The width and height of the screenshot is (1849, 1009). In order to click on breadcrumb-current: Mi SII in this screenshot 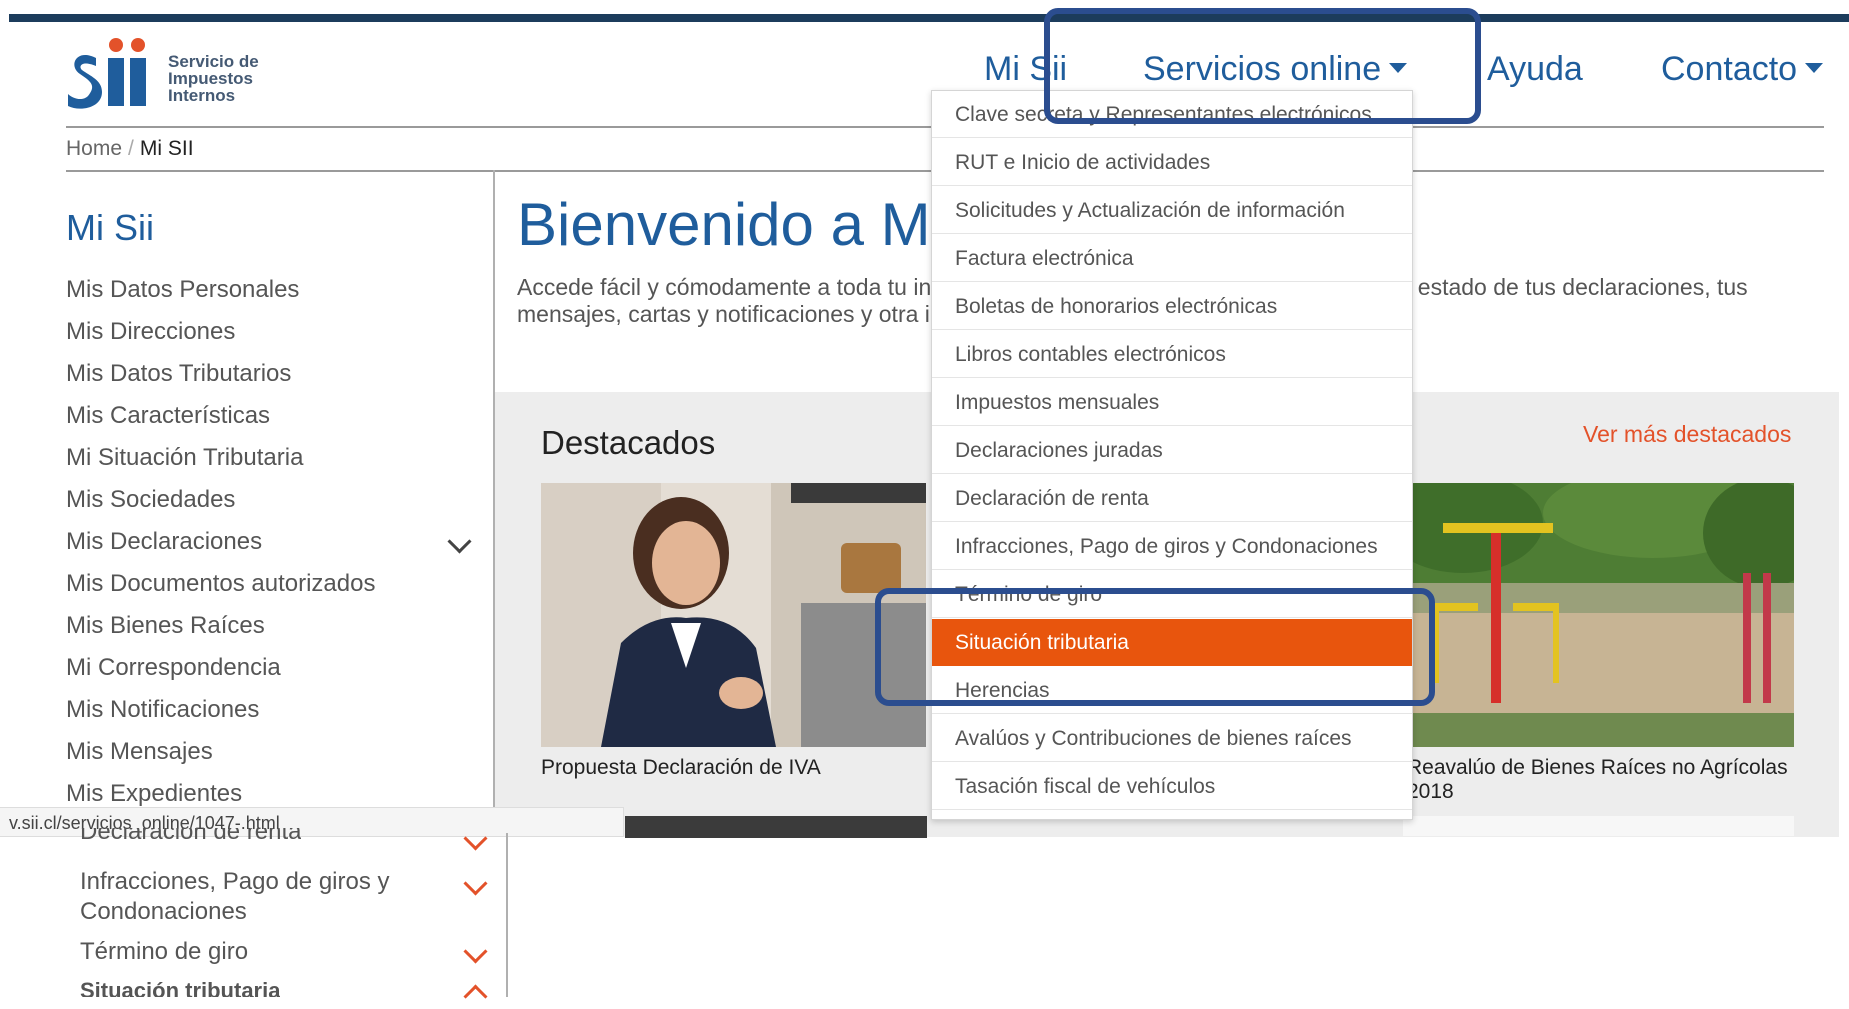, I will do `click(166, 148)`.